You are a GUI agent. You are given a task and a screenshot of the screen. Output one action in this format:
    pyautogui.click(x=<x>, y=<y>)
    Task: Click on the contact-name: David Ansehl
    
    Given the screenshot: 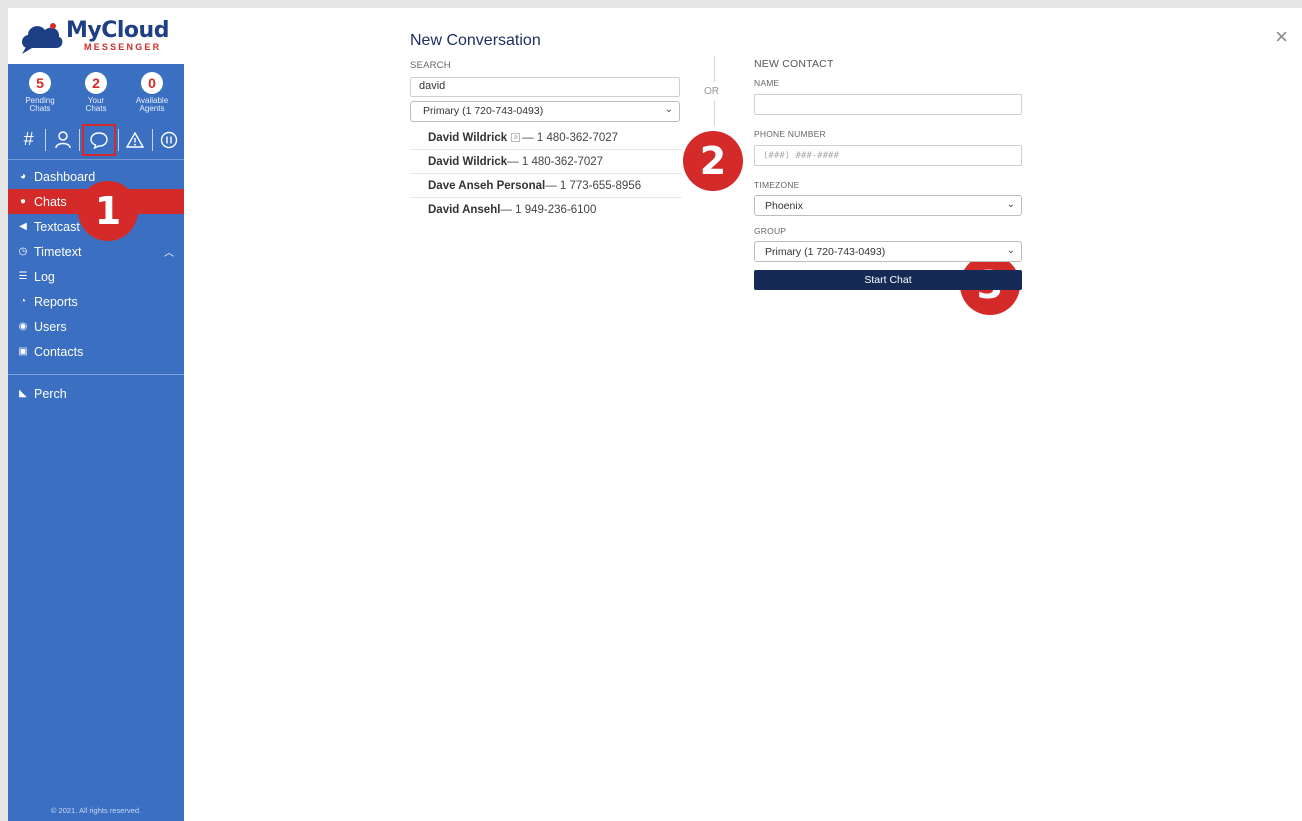 What is the action you would take?
    pyautogui.click(x=464, y=210)
    